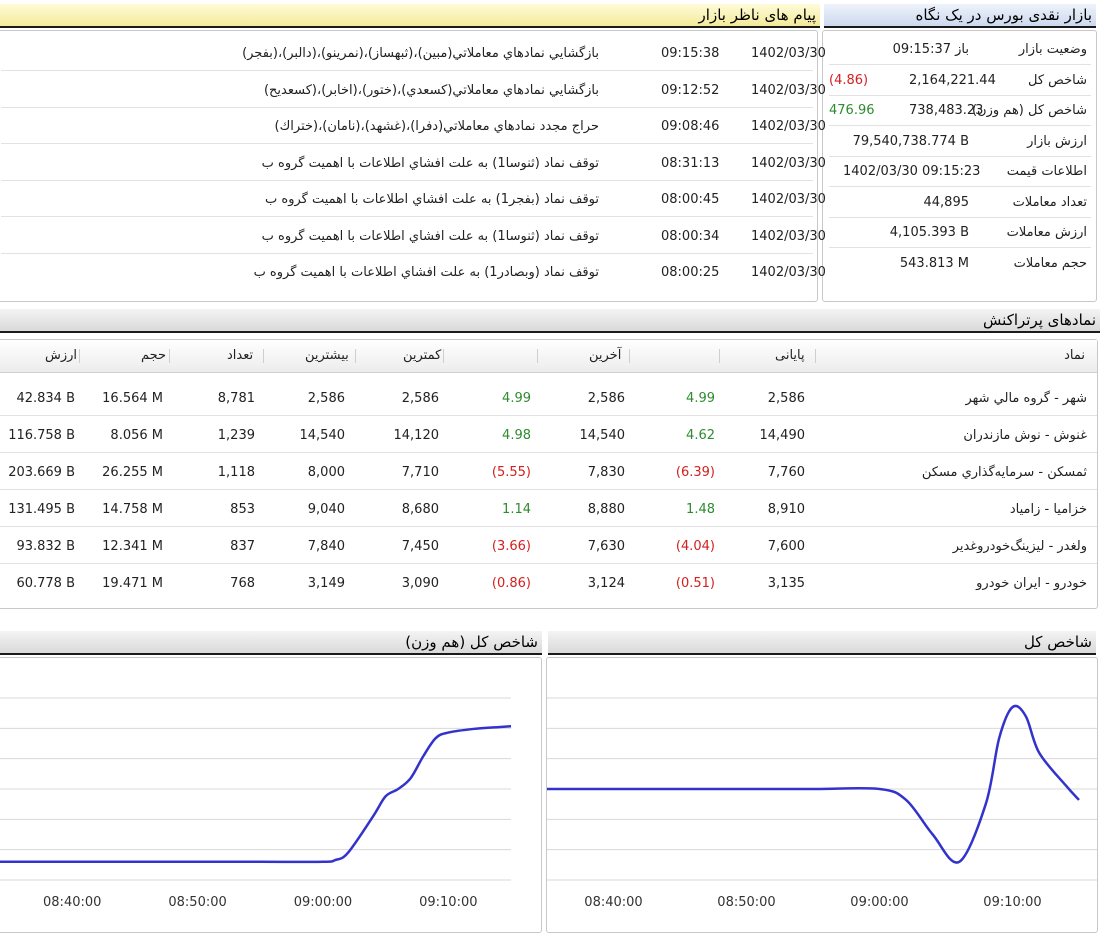 The width and height of the screenshot is (1100, 940). I want to click on symbol-last-change: 1.14, so click(516, 509).